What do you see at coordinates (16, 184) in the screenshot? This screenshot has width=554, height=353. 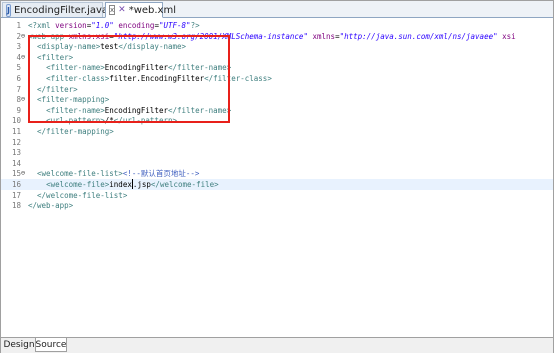 I see `line-number: 16` at bounding box center [16, 184].